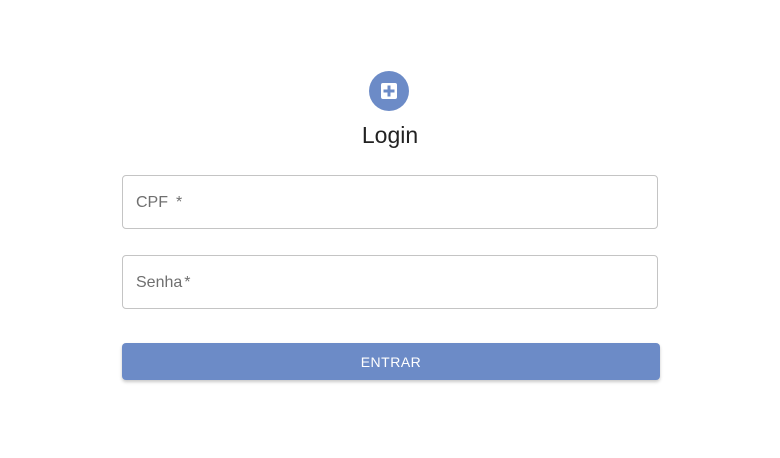  I want to click on cpf-field: CPF *, so click(390, 202).